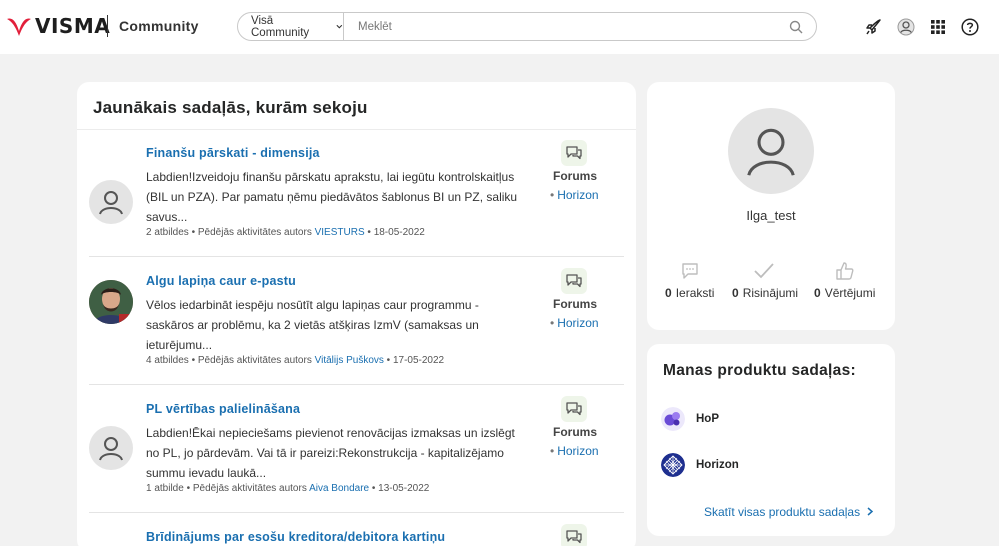 The height and width of the screenshot is (546, 999). I want to click on search-scope-dropdown: Visā Community, so click(291, 26).